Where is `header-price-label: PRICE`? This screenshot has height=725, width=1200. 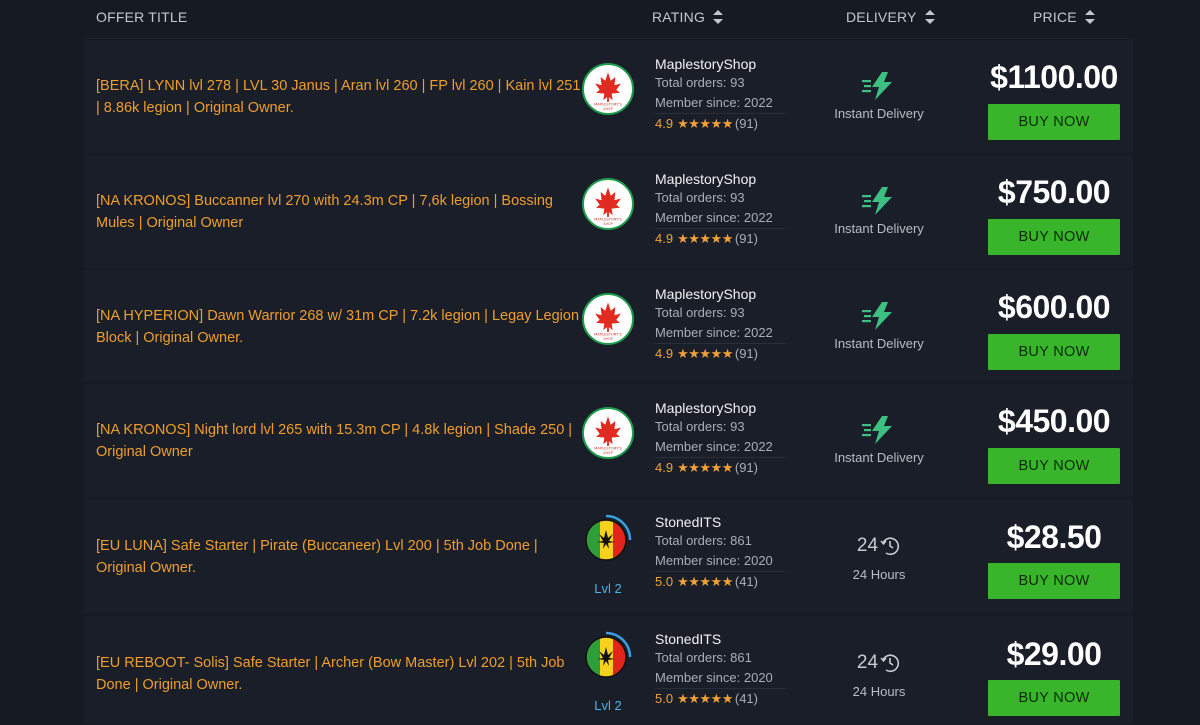 header-price-label: PRICE is located at coordinates (1055, 17).